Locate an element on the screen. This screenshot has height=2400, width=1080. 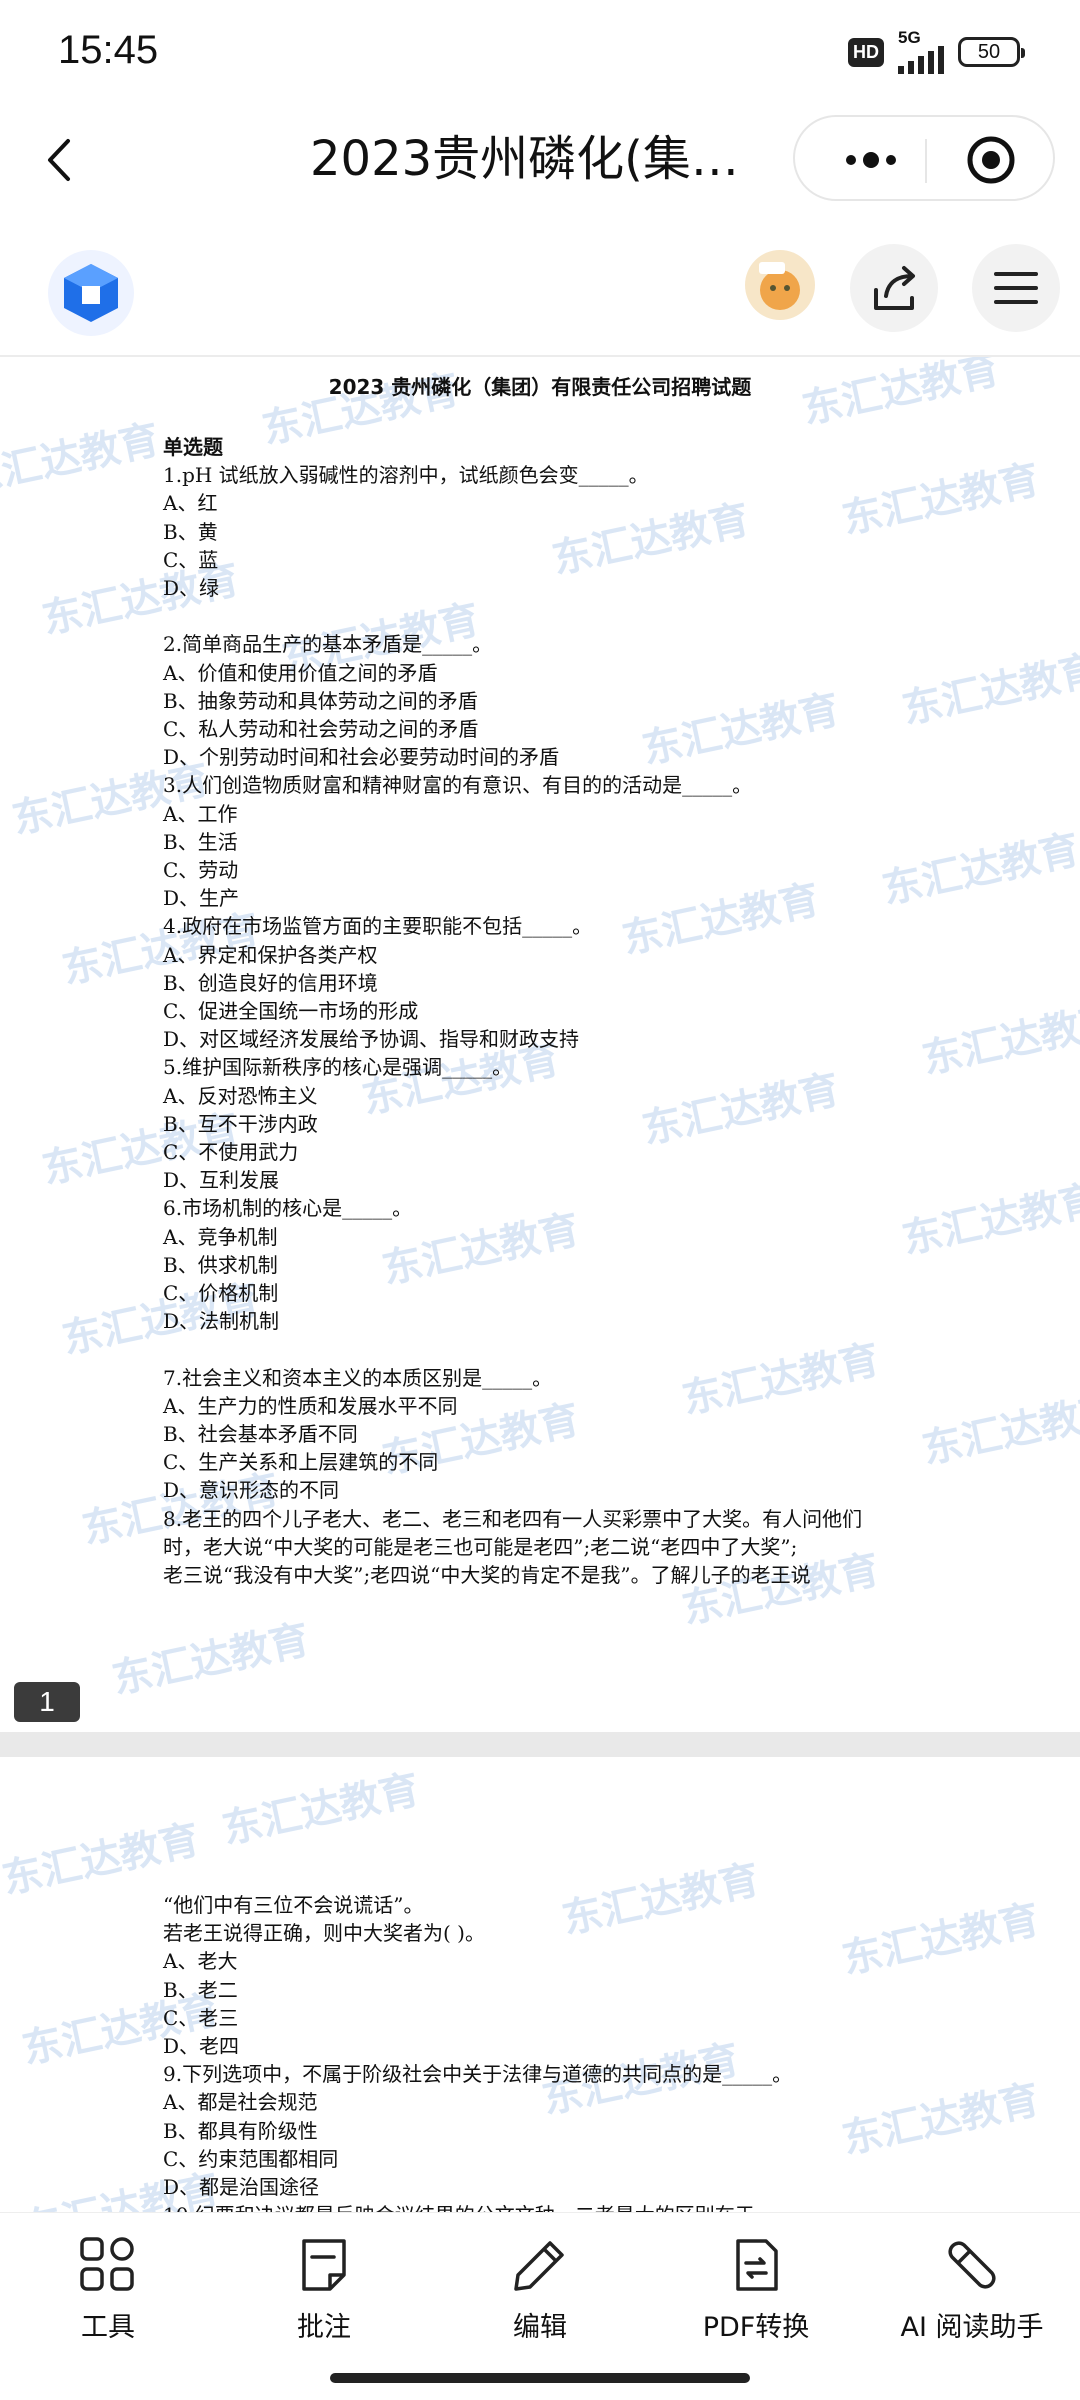
document-line: 老三说“我没有中大奖”;老四说“中大奖的肯定不是我”。了解儿子的老王说 is located at coordinates (487, 1575).